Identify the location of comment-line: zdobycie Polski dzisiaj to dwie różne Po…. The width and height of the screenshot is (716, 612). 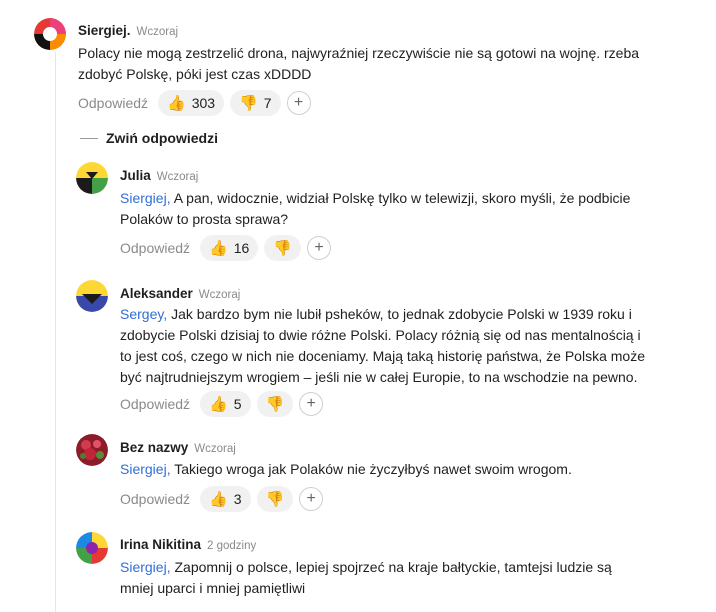
(380, 335).